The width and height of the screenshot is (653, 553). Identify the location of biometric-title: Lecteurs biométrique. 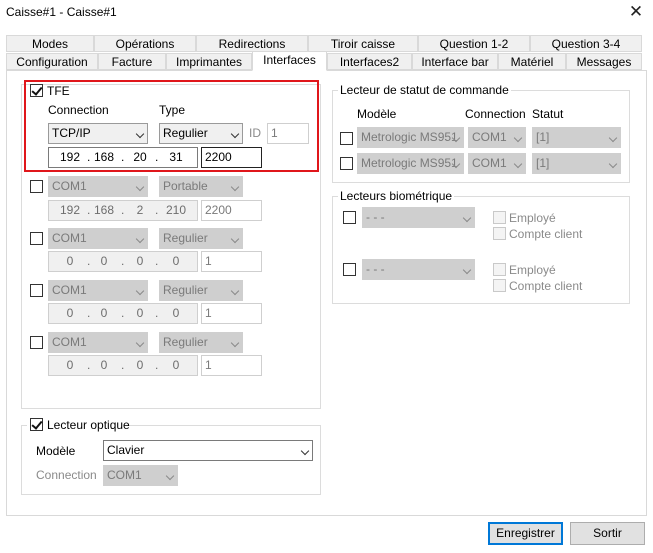
(396, 196).